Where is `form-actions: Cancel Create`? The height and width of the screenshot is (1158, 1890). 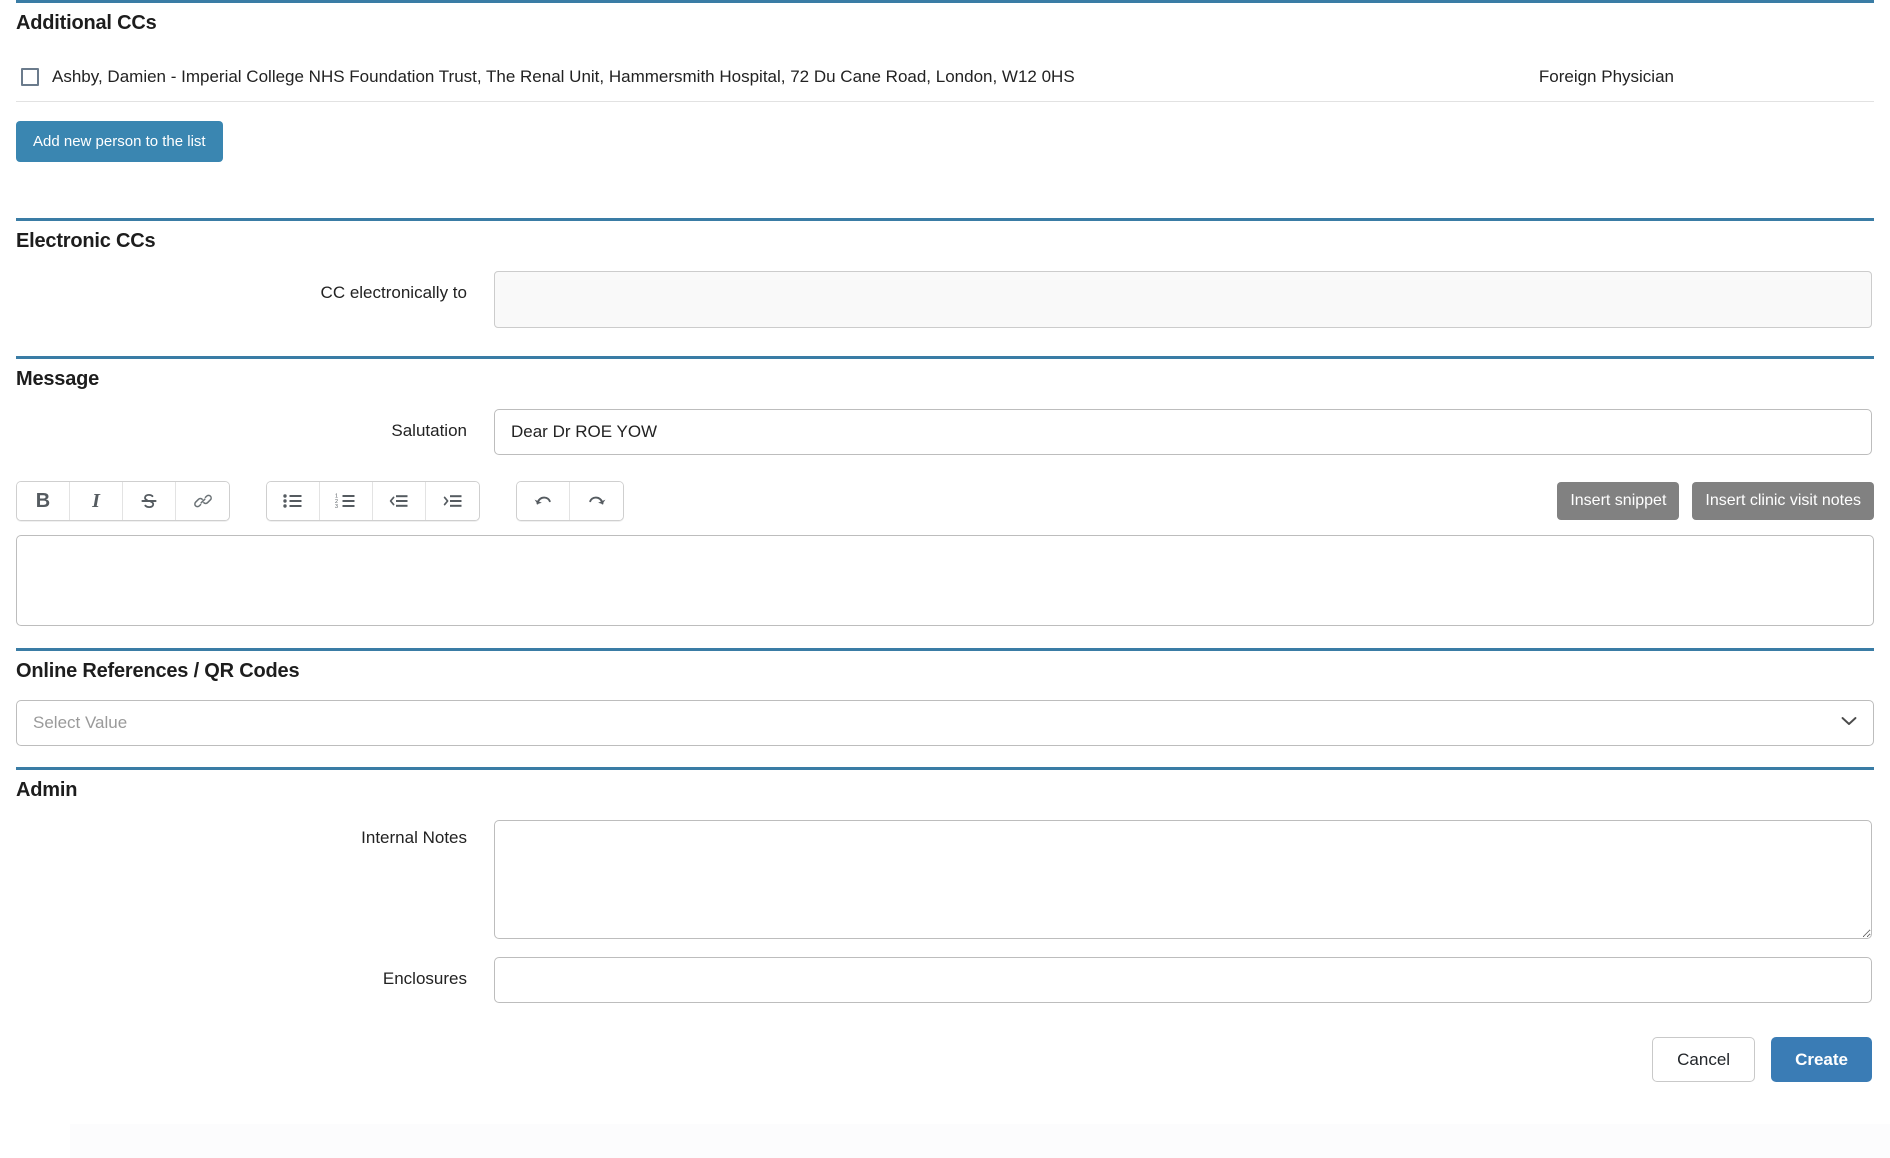 form-actions: Cancel Create is located at coordinates (945, 1059).